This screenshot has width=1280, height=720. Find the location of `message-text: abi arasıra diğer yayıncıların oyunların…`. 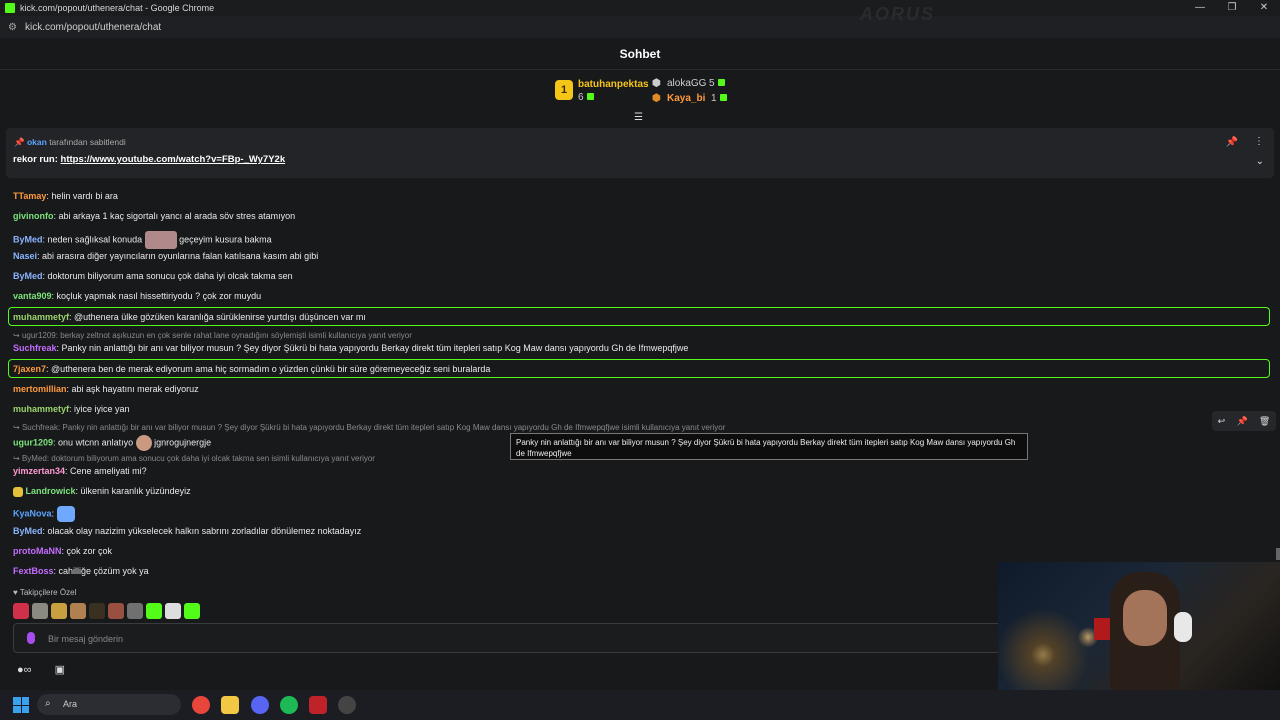

message-text: abi arasıra diğer yayıncıların oyunların… is located at coordinates (180, 256).